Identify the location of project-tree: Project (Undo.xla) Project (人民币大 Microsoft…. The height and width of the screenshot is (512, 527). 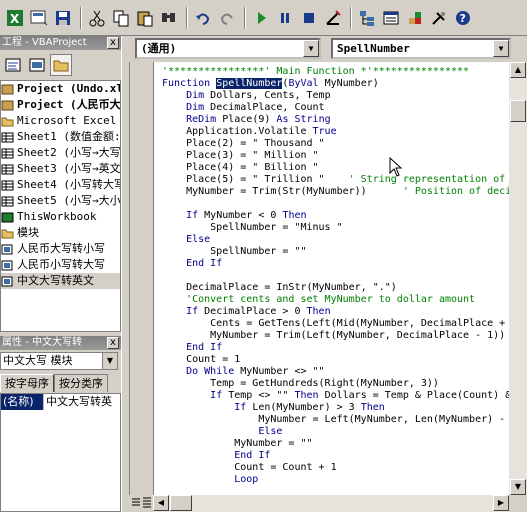
(60, 206).